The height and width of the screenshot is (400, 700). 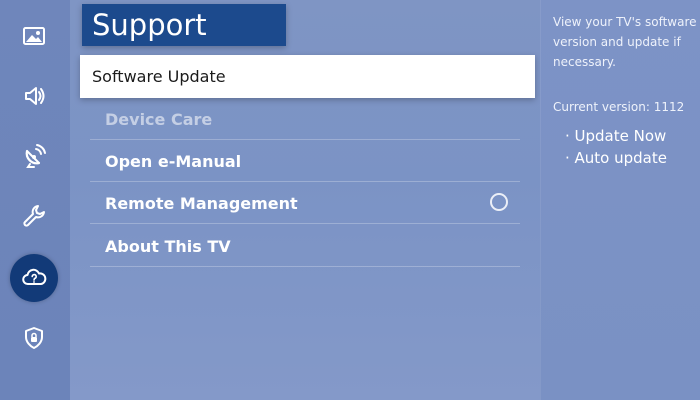 I want to click on sidebar-item-picture, so click(x=34, y=36).